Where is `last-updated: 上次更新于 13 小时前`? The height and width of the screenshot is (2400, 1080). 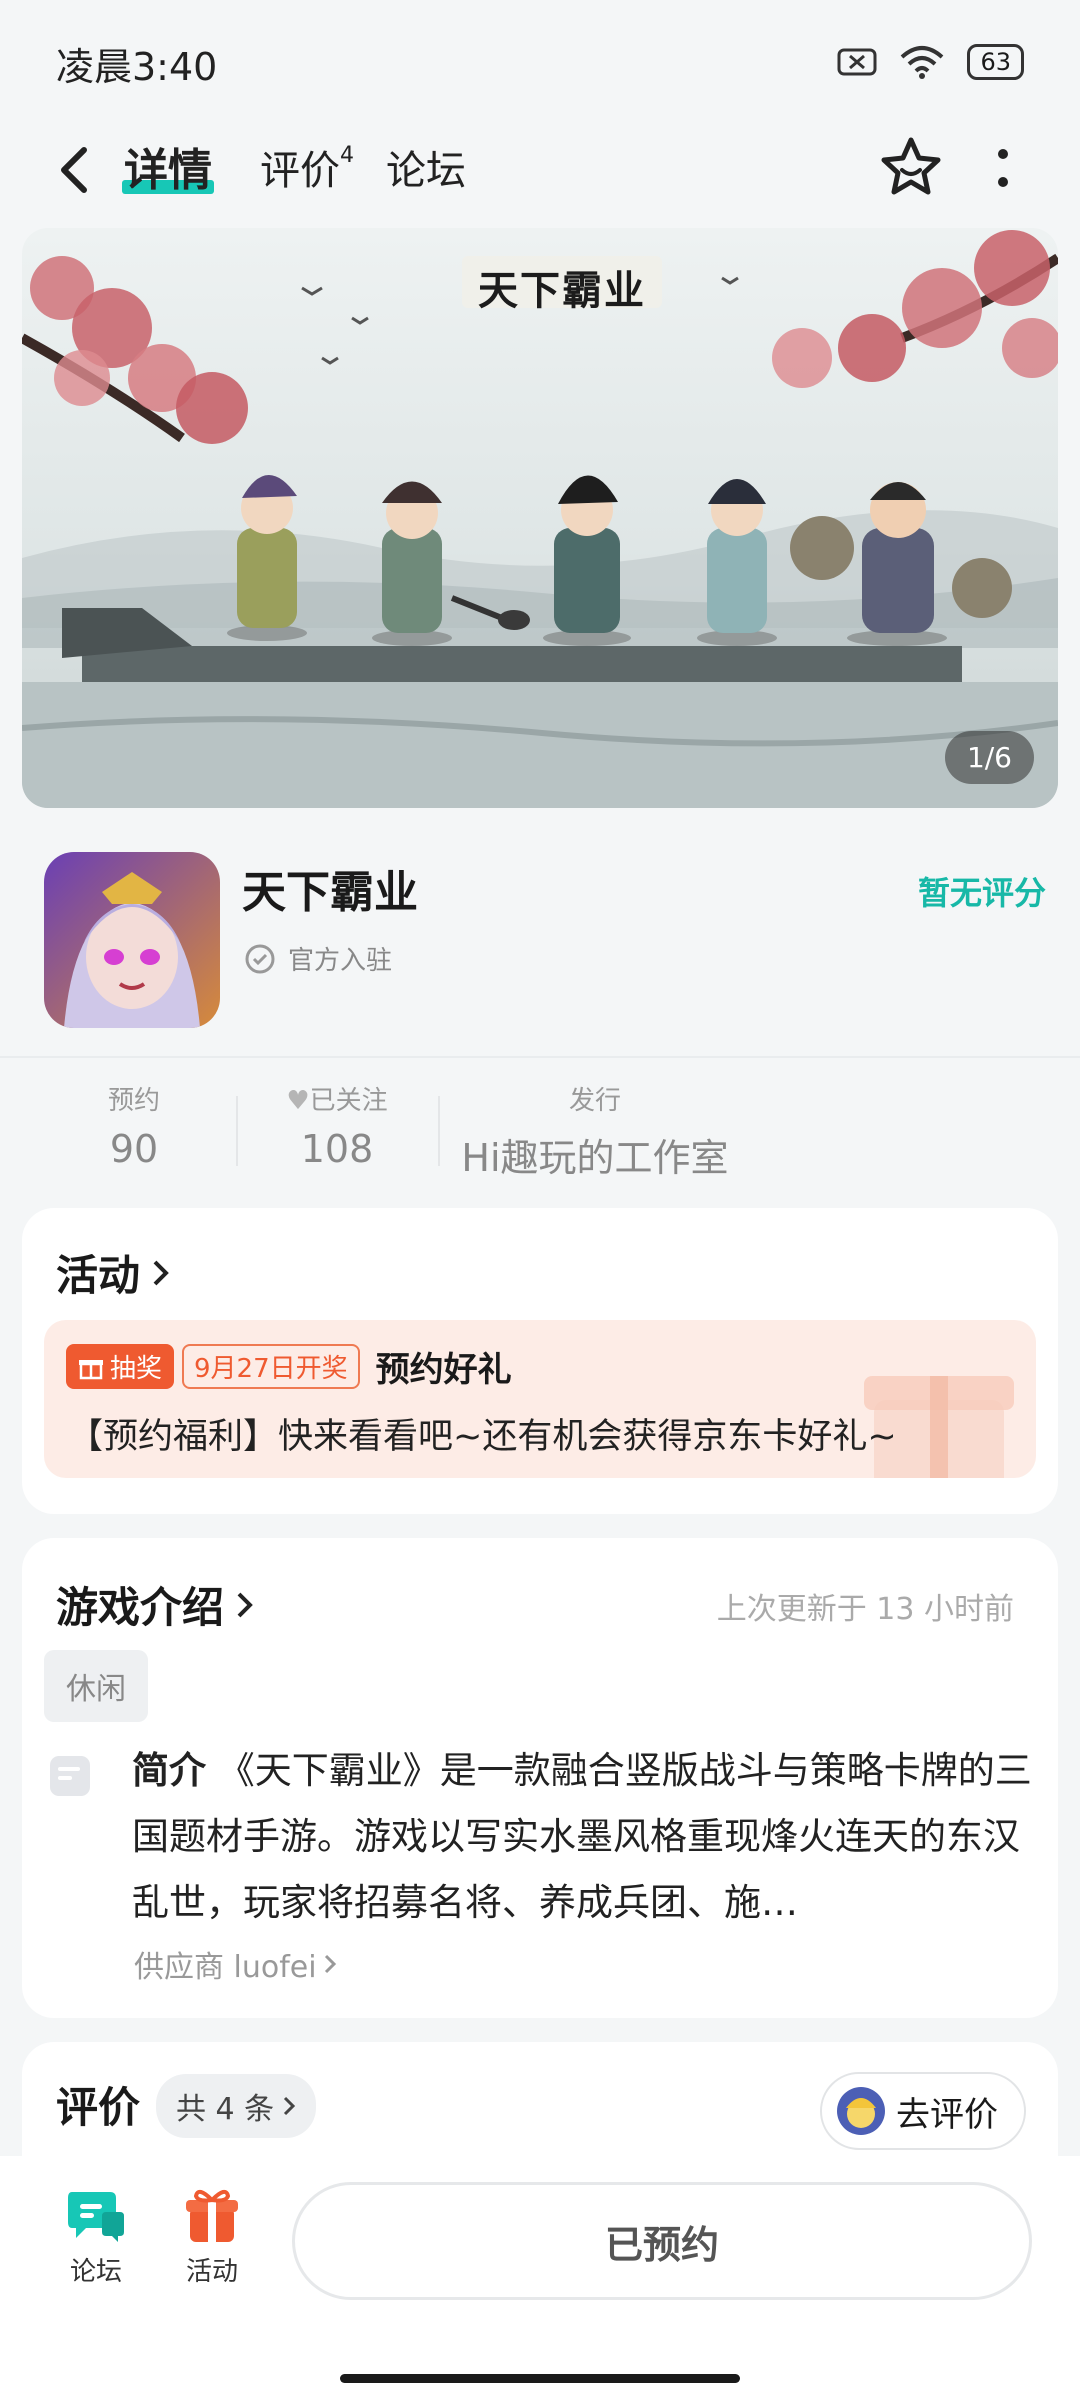
last-updated: 上次更新于 13 小时前 is located at coordinates (865, 1609).